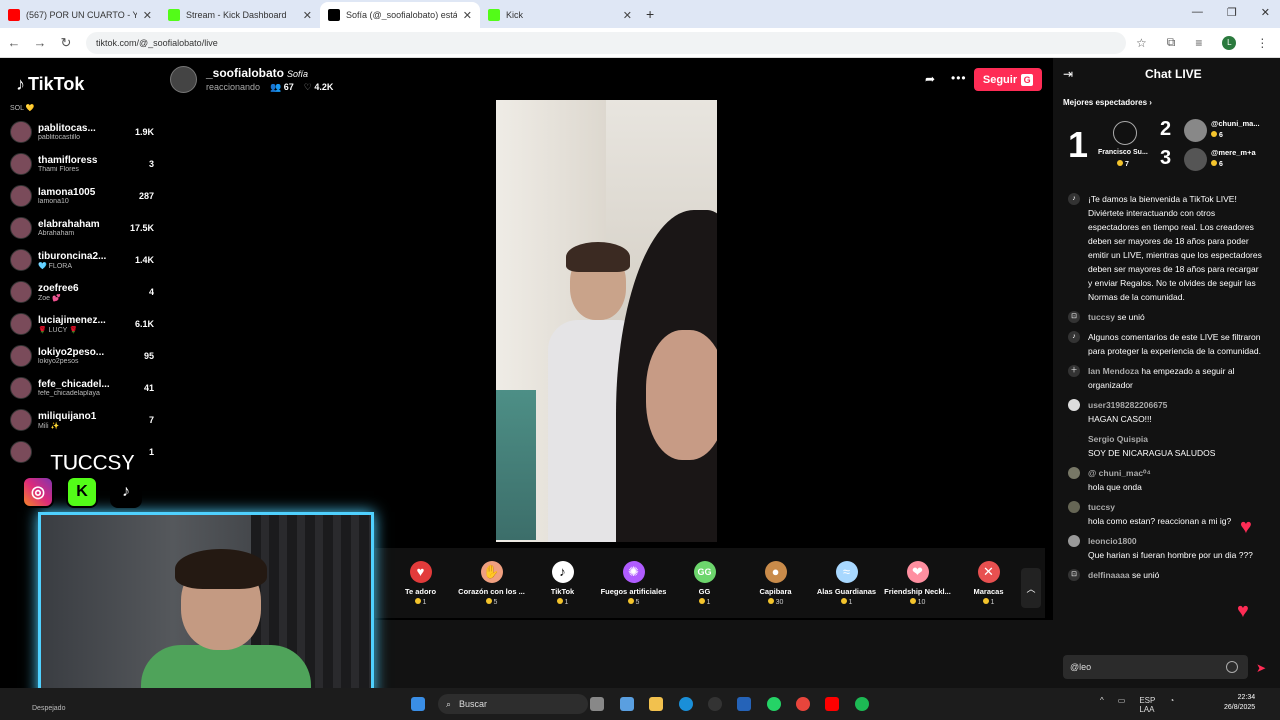 The image size is (1280, 720). Describe the element at coordinates (50, 84) in the screenshot. I see `tiktok-logo: ♪ TikTok` at that location.